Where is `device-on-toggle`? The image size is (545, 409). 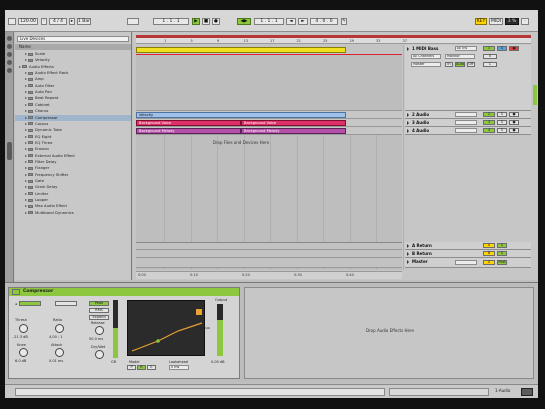 device-on-toggle is located at coordinates (16, 292).